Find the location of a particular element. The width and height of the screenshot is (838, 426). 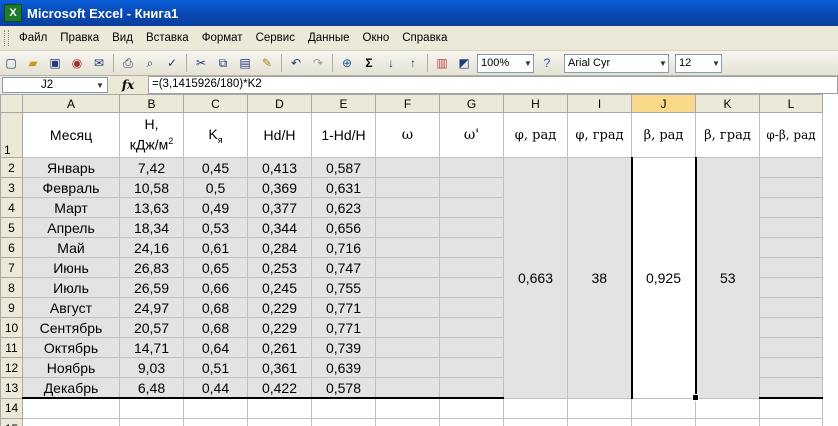

column-header: K is located at coordinates (727, 103).